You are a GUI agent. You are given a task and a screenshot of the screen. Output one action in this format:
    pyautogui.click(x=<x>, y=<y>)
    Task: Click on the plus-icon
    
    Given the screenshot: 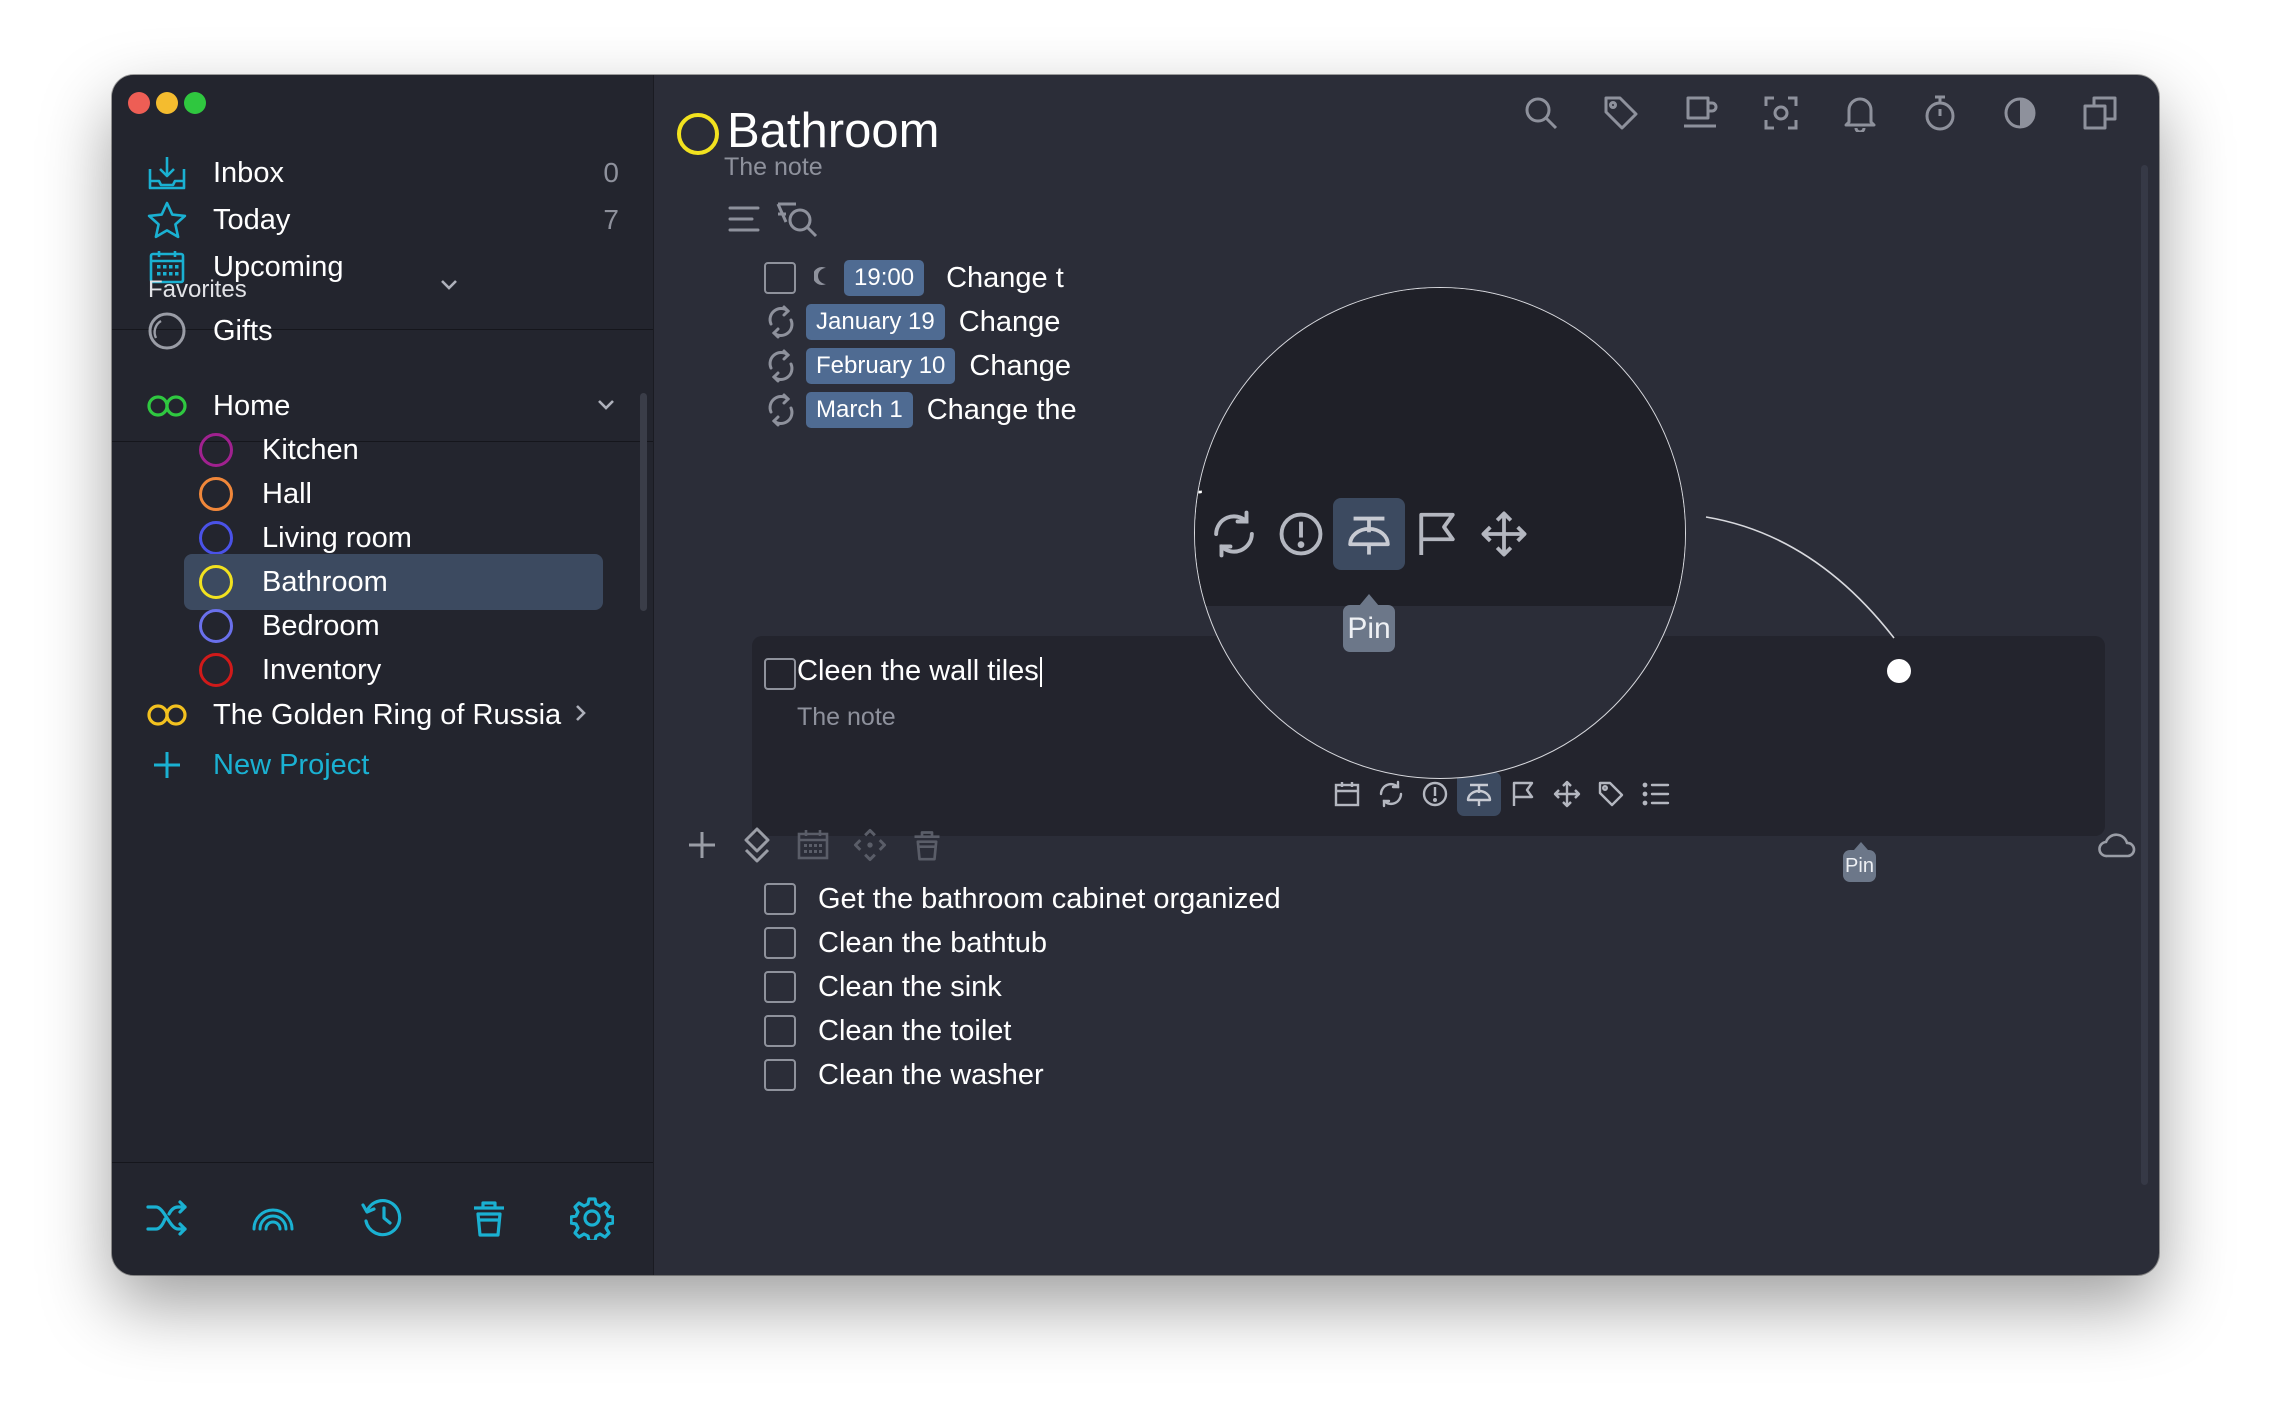 What is the action you would take?
    pyautogui.click(x=167, y=765)
    